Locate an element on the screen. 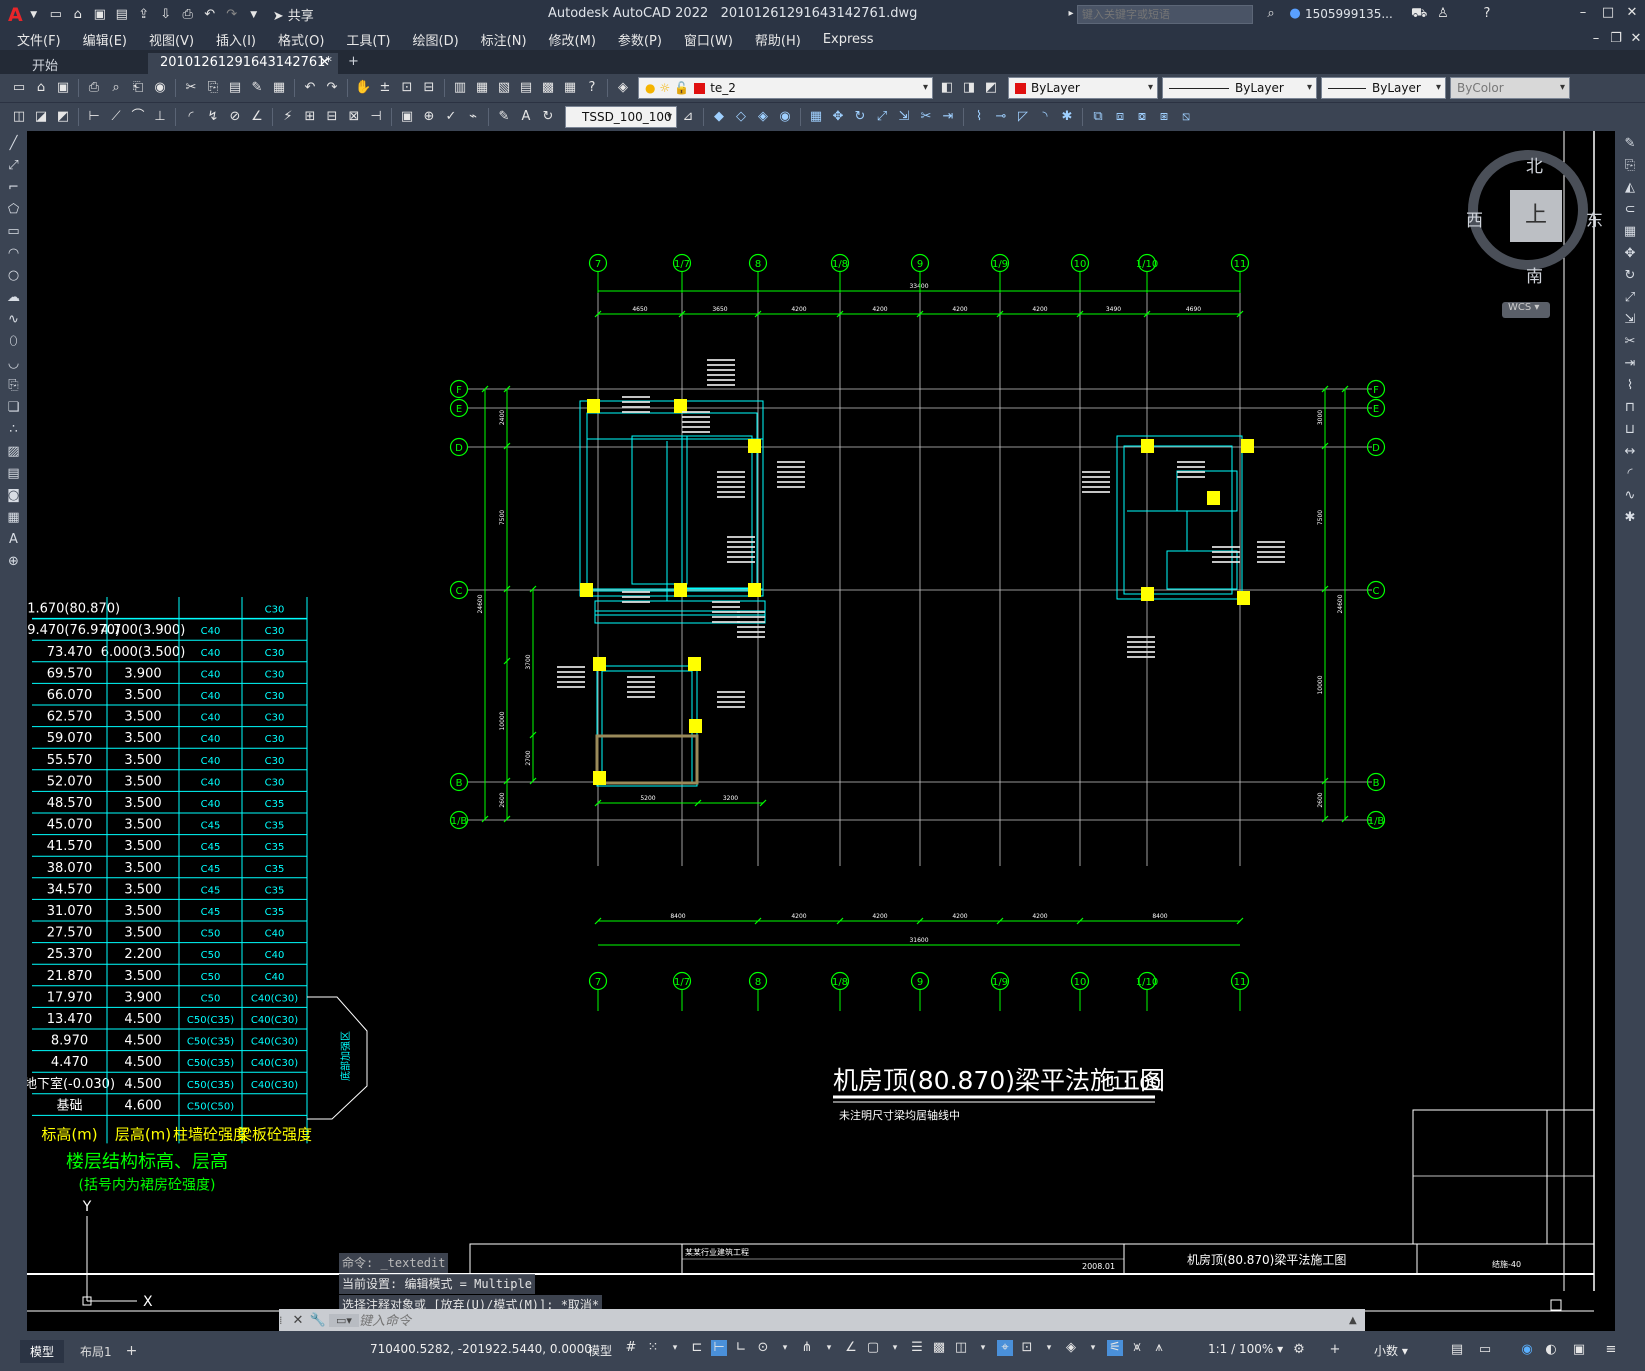  annotation-monitor-icon: + is located at coordinates (1335, 1350).